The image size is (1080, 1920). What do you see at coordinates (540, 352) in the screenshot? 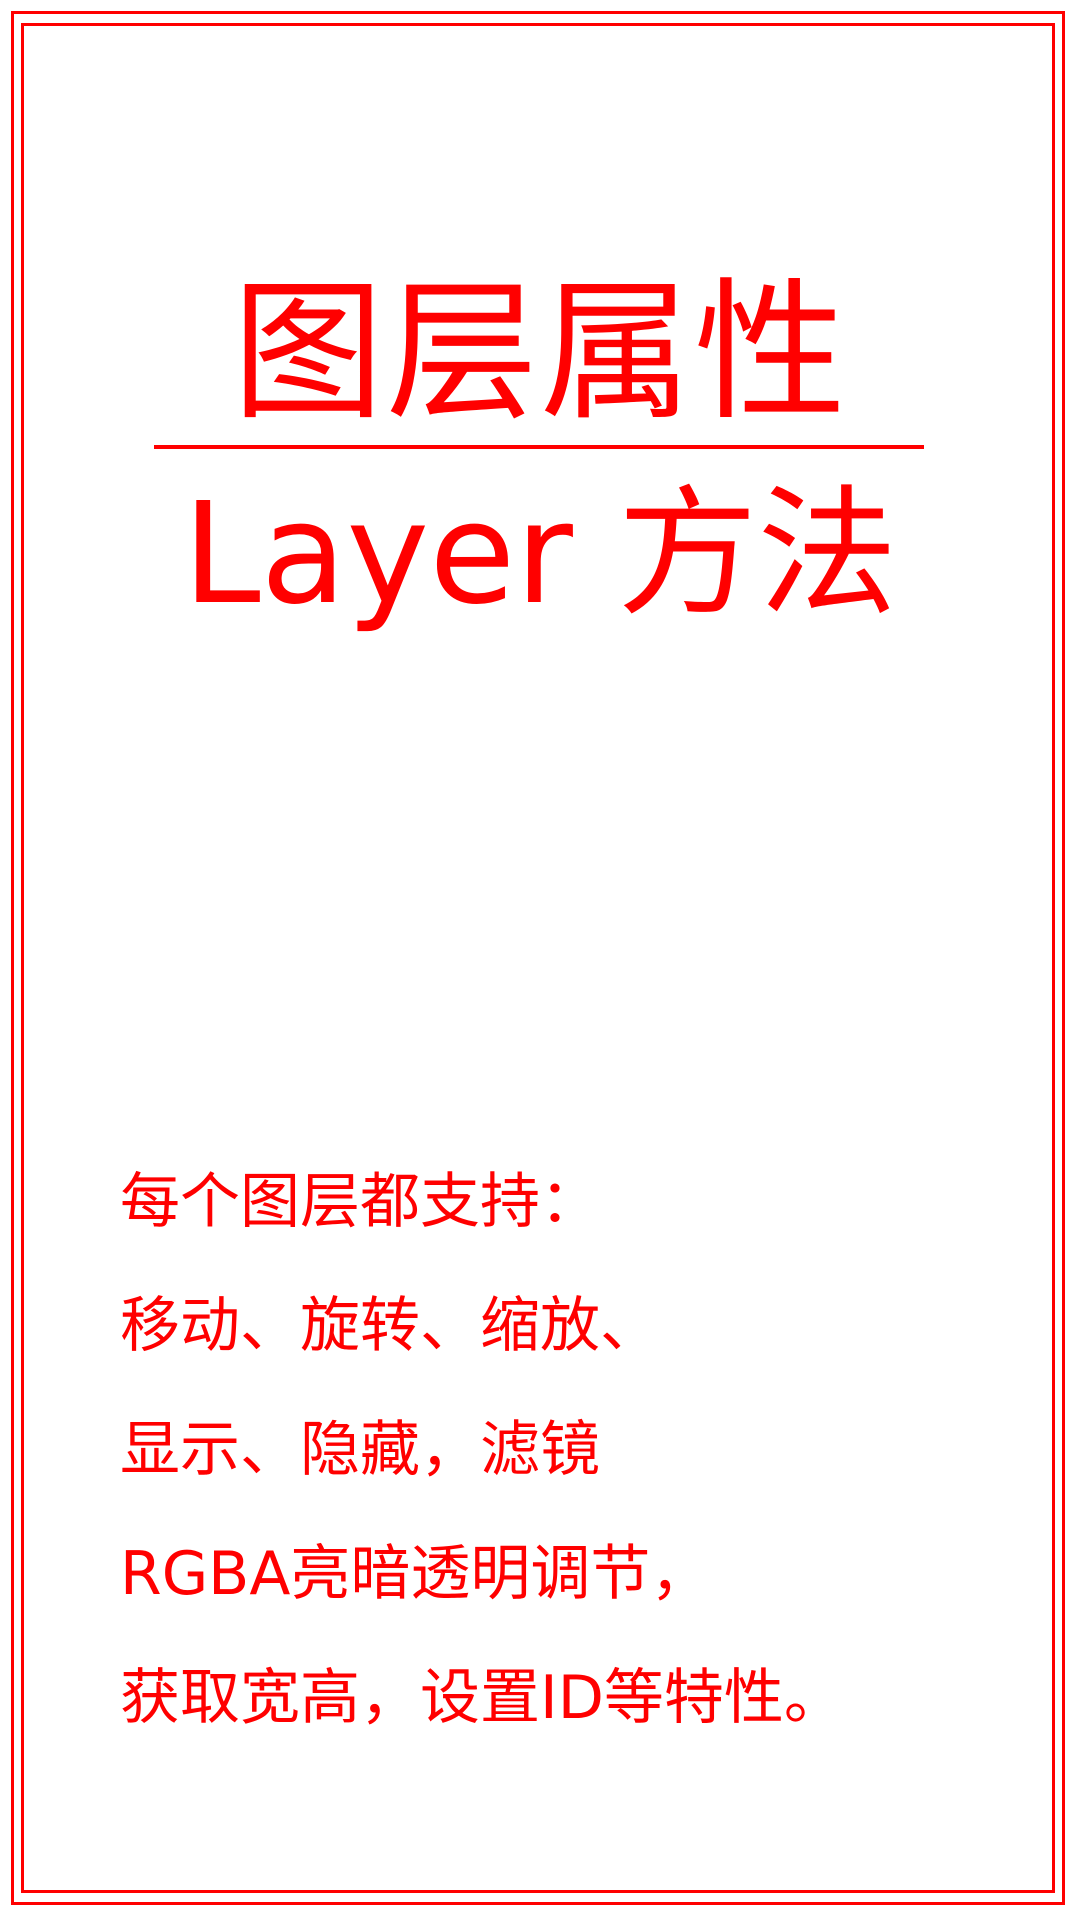
I see `page-title: 图层属性` at bounding box center [540, 352].